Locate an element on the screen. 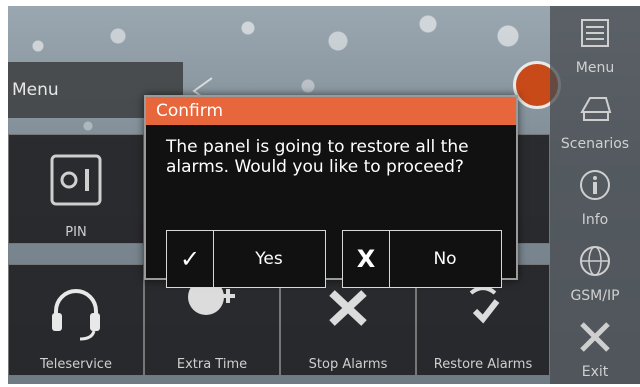 The width and height of the screenshot is (640, 387). tile-pin: PIN is located at coordinates (76, 189).